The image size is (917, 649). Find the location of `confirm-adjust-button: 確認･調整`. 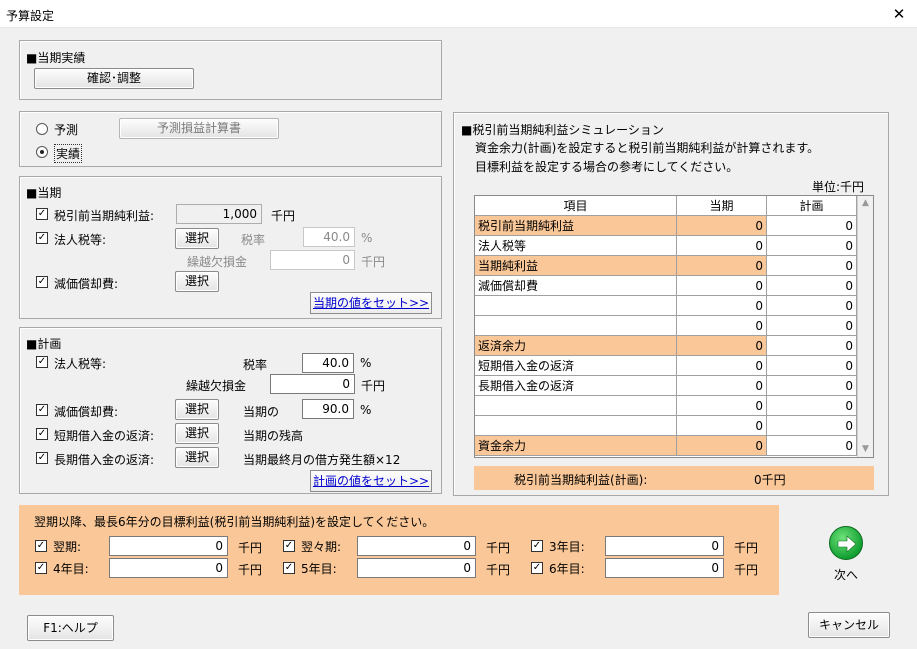

confirm-adjust-button: 確認･調整 is located at coordinates (114, 78).